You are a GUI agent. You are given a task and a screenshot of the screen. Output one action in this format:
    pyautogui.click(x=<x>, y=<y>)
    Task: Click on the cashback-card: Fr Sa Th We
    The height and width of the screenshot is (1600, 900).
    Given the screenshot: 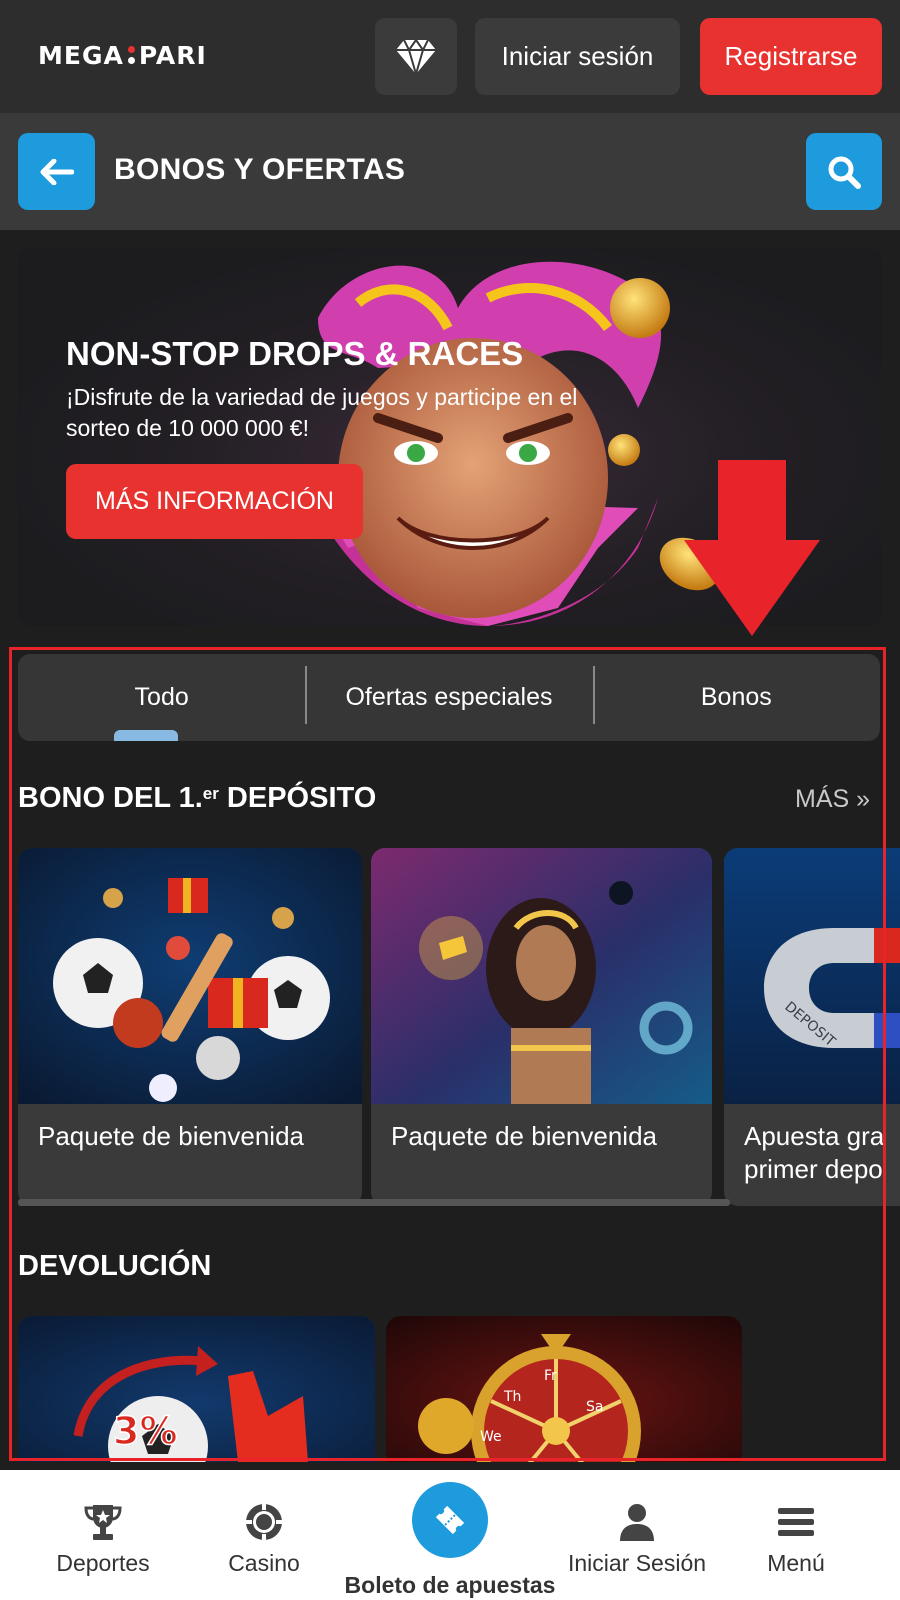 What is the action you would take?
    pyautogui.click(x=564, y=1389)
    